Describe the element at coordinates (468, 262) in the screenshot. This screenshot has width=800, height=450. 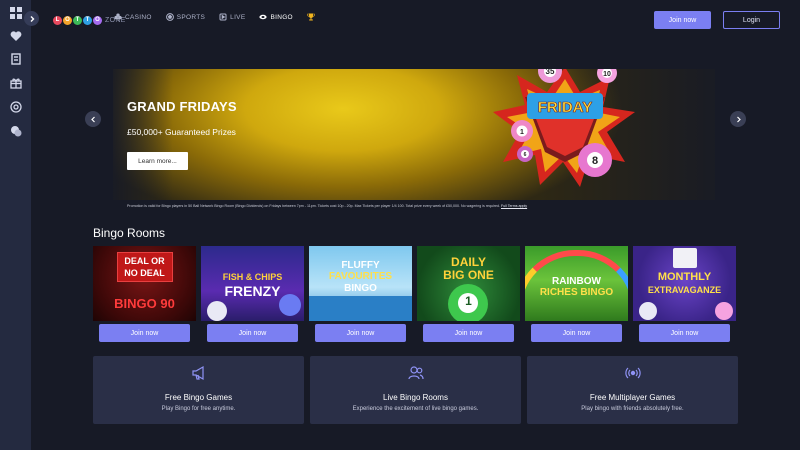
I see `game-title: DAILY` at that location.